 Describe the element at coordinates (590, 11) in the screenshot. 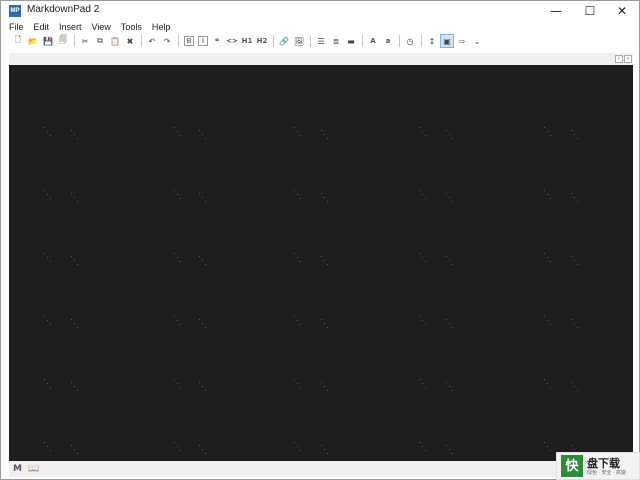

I see `maximize-button: ☐` at that location.